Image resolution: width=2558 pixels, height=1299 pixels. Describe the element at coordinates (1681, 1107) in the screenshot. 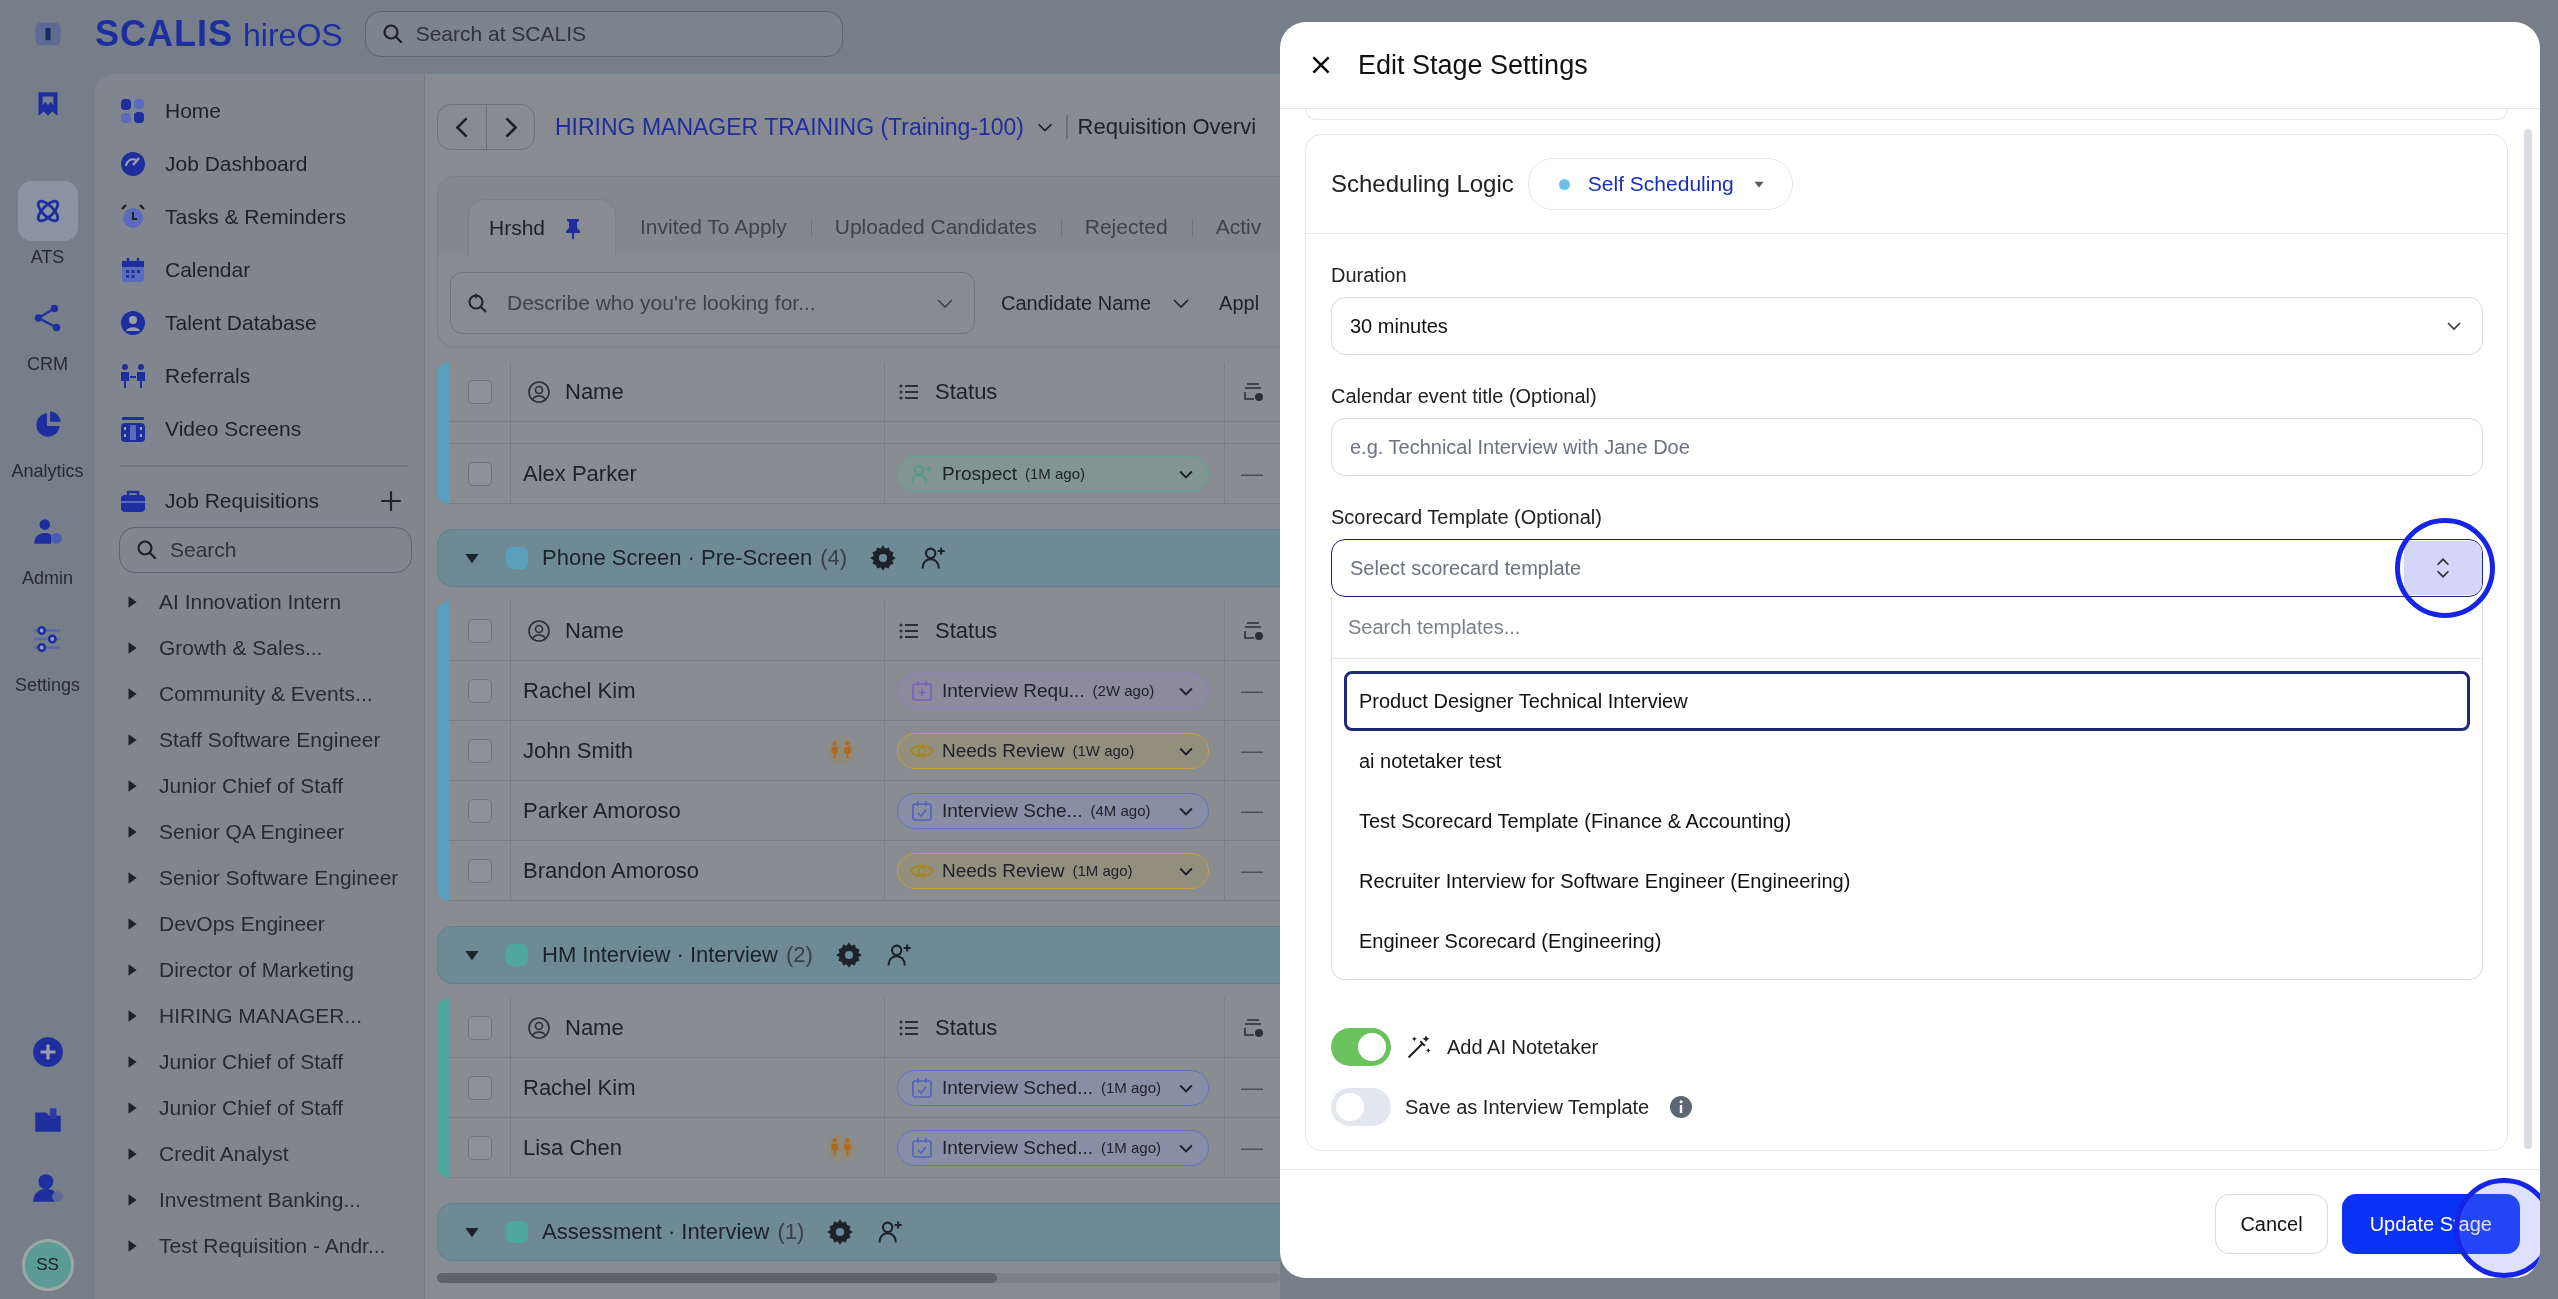

I see `info-icon` at that location.